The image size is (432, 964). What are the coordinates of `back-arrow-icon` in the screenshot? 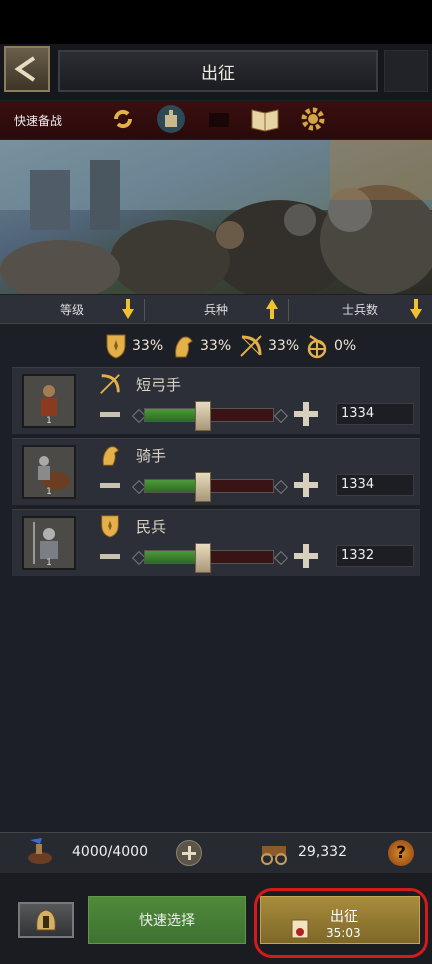 It's located at (25, 69).